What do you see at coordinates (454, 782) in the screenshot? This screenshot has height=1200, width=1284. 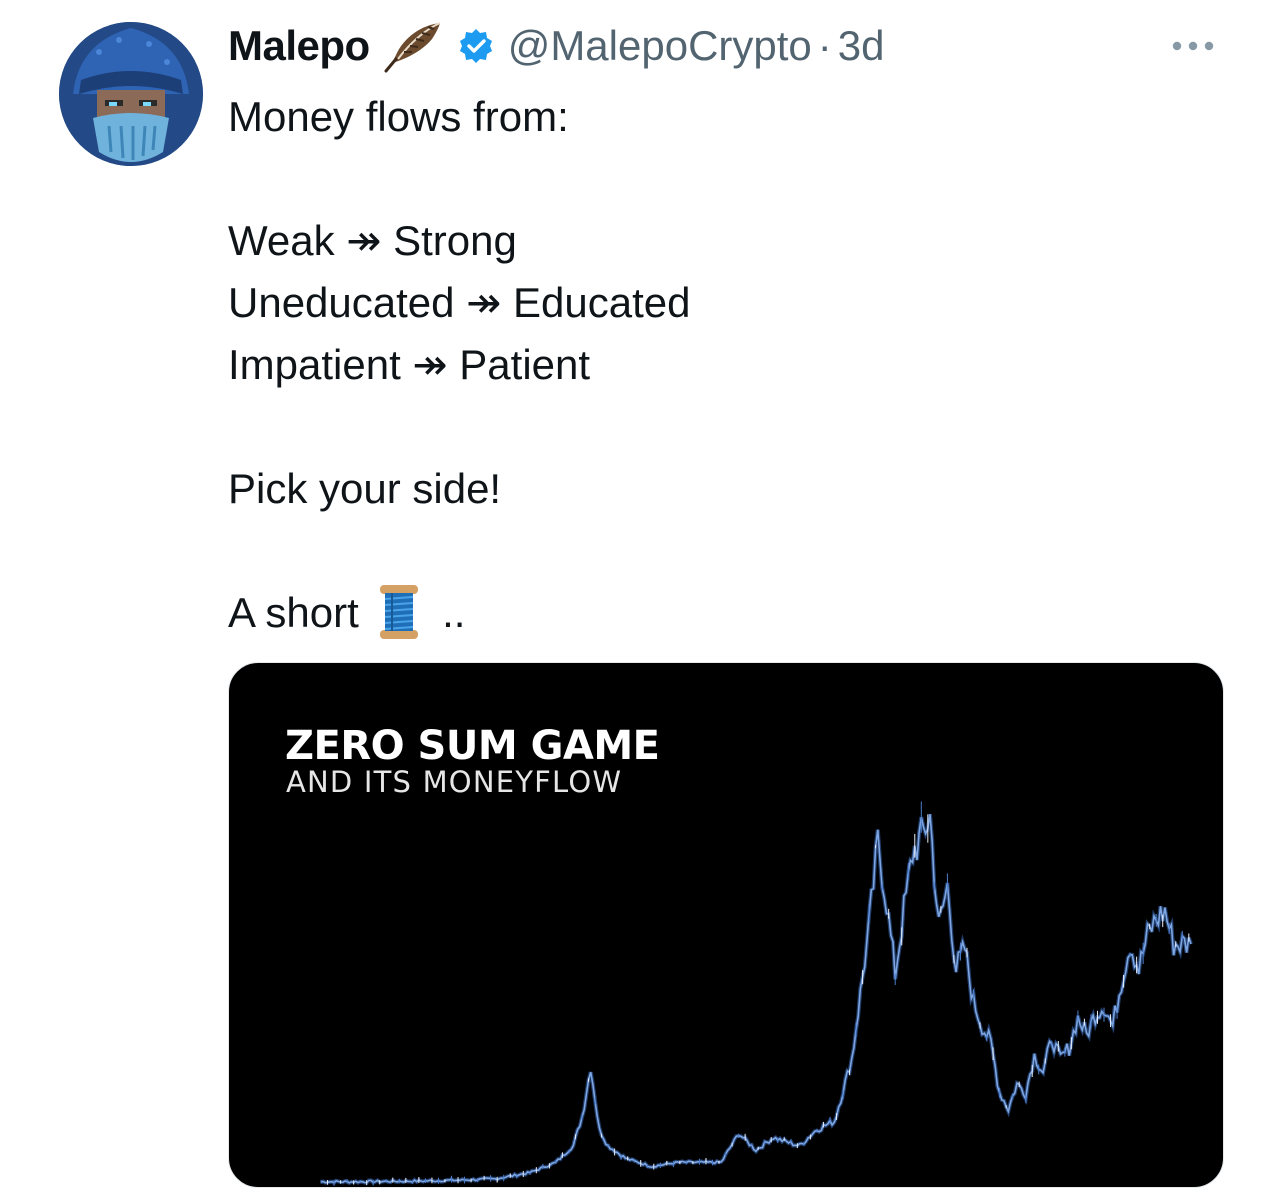 I see `media-subtitle: AND ITS MONEYFLOW` at bounding box center [454, 782].